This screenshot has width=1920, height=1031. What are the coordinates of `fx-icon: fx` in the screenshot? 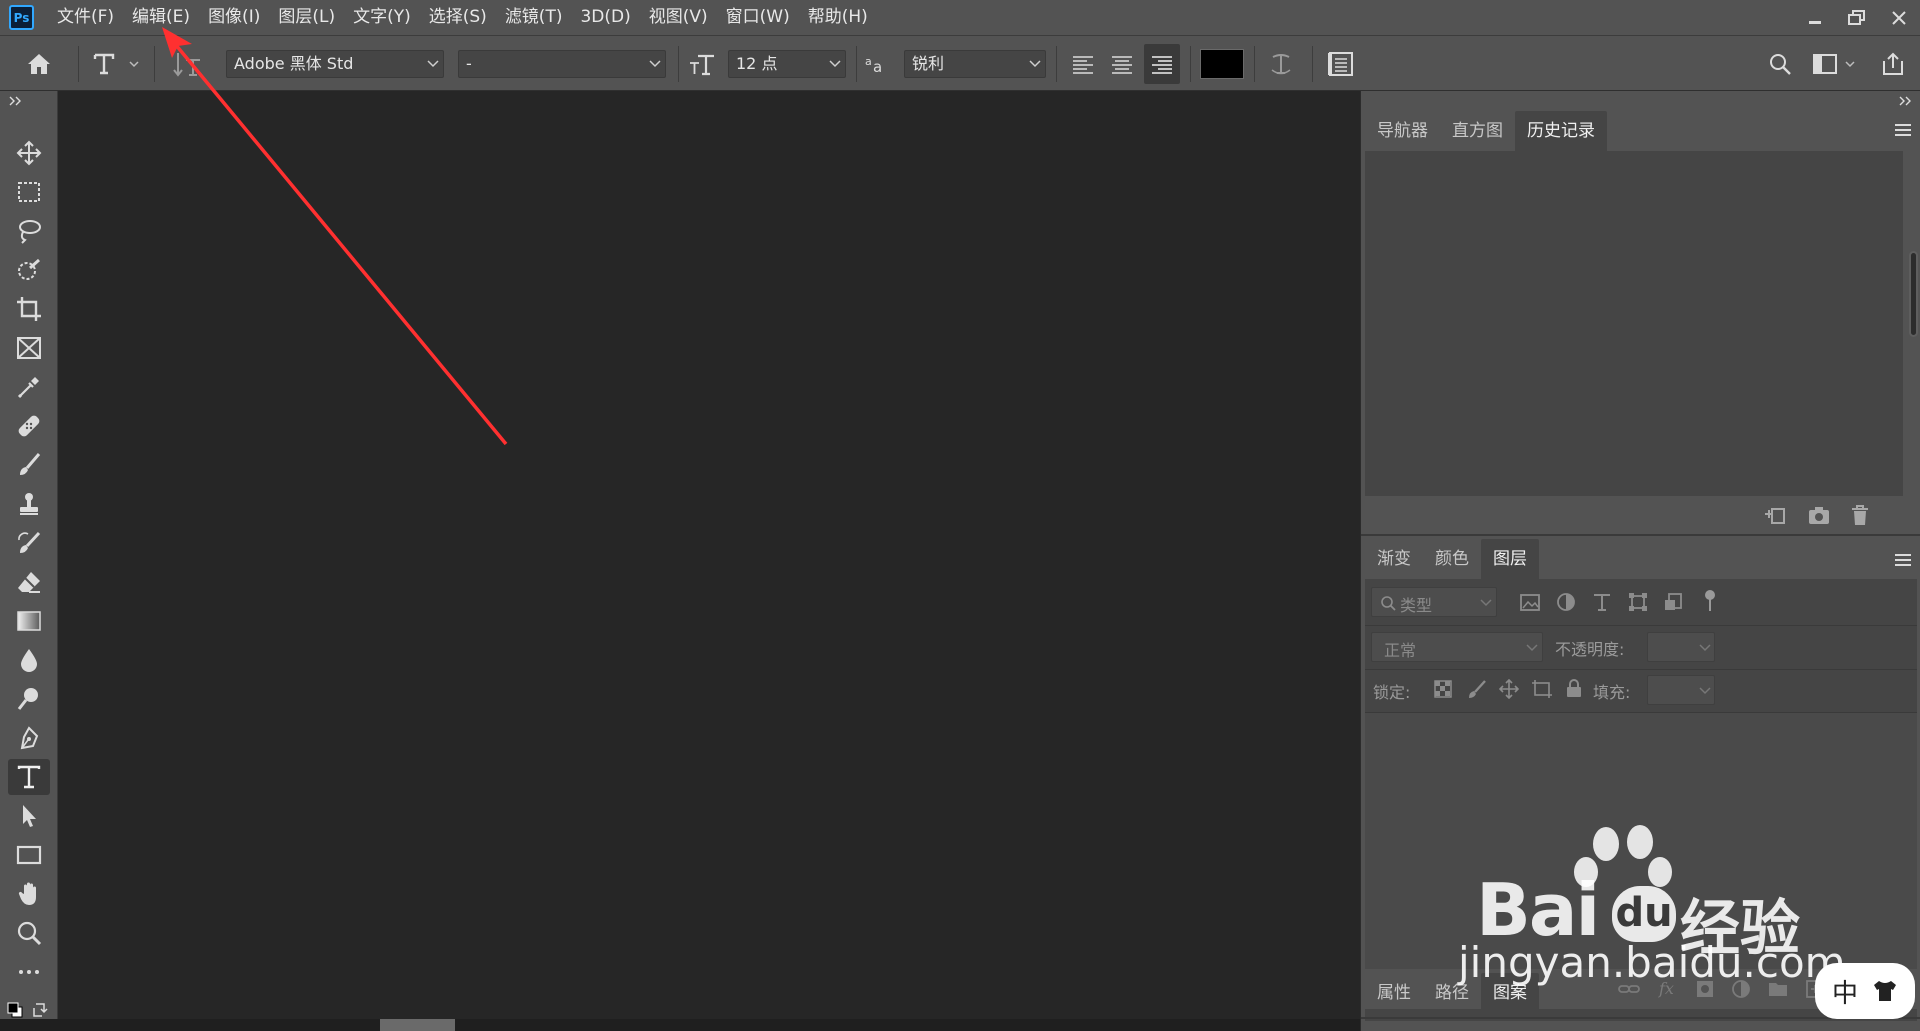 It's located at (1669, 988).